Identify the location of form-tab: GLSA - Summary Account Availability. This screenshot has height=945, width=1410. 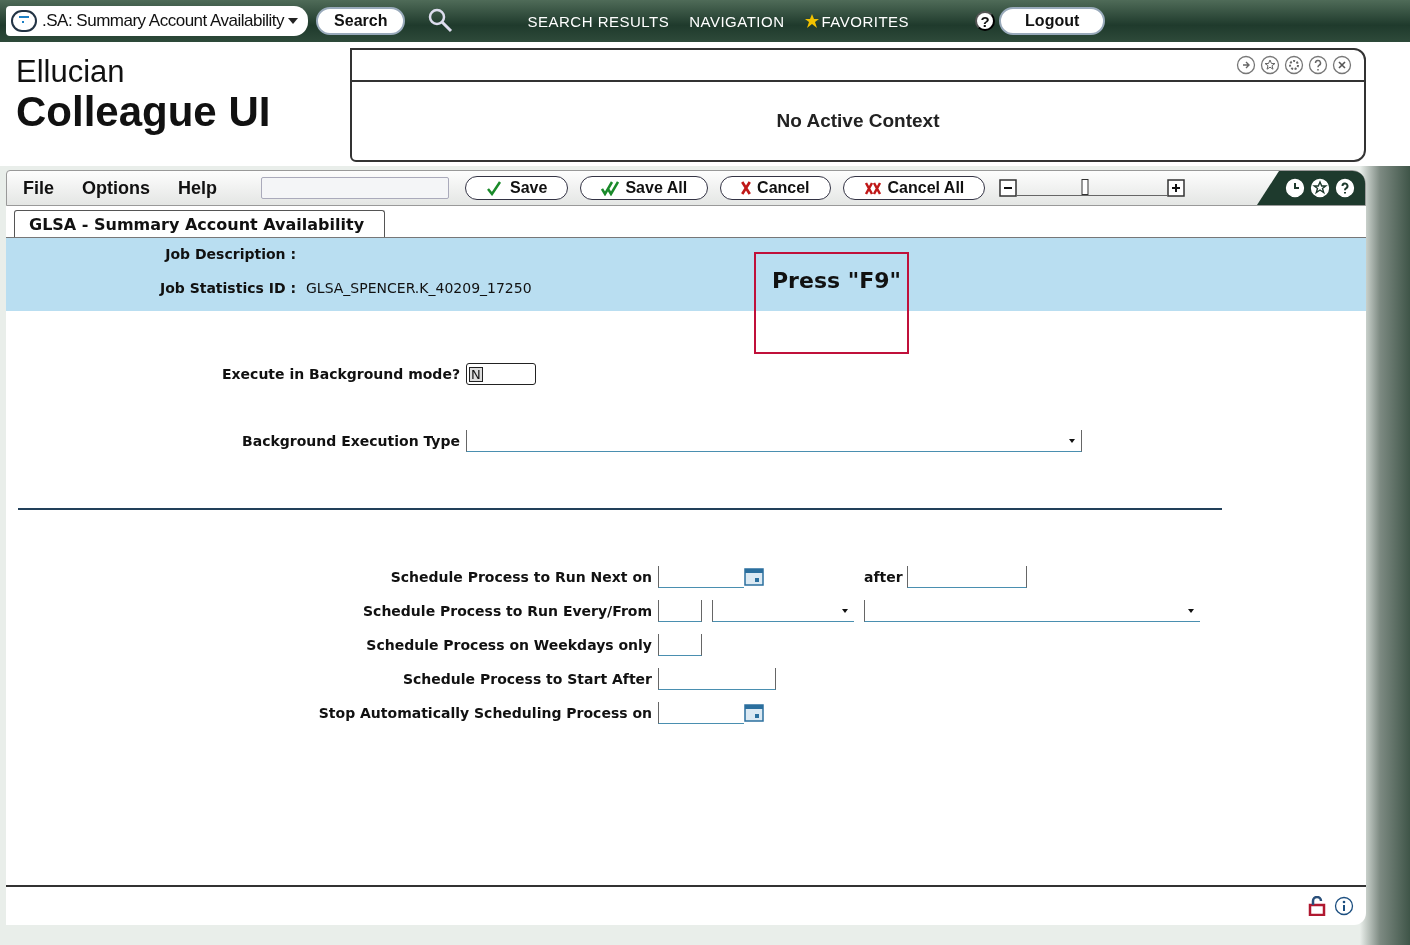
(200, 224).